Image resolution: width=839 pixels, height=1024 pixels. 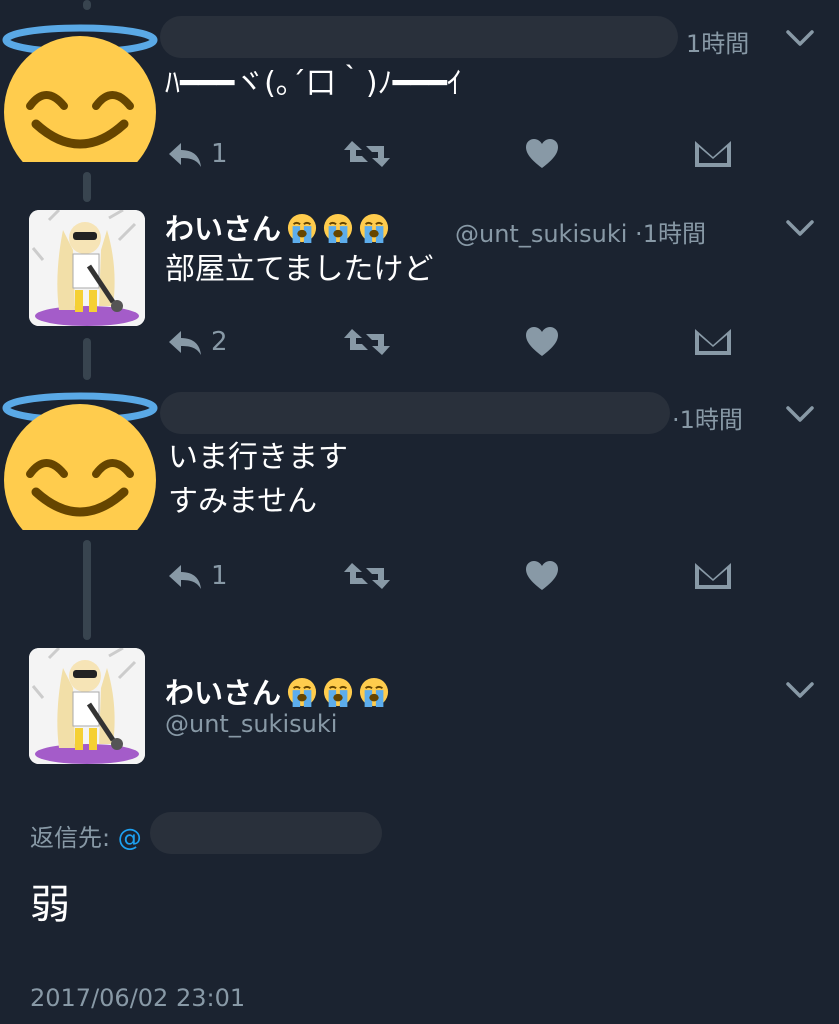 I want to click on reply-to-line: 返信先: @, so click(x=86, y=835).